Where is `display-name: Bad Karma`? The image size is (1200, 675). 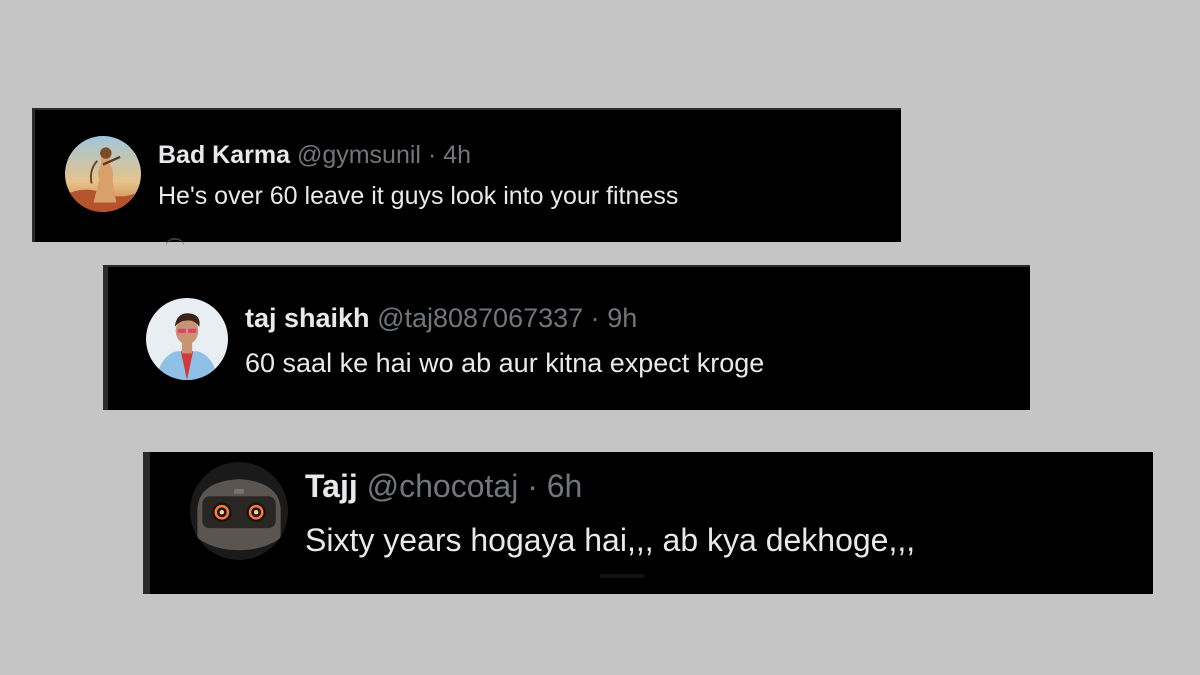 display-name: Bad Karma is located at coordinates (224, 155).